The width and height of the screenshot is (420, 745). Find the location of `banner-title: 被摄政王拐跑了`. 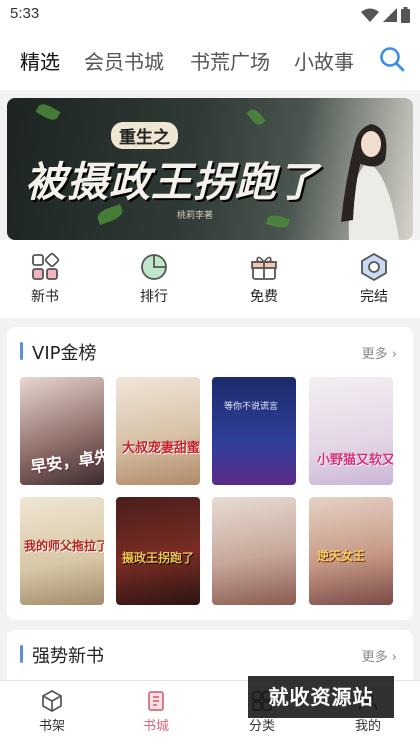

banner-title: 被摄政王拐跑了 is located at coordinates (172, 182).